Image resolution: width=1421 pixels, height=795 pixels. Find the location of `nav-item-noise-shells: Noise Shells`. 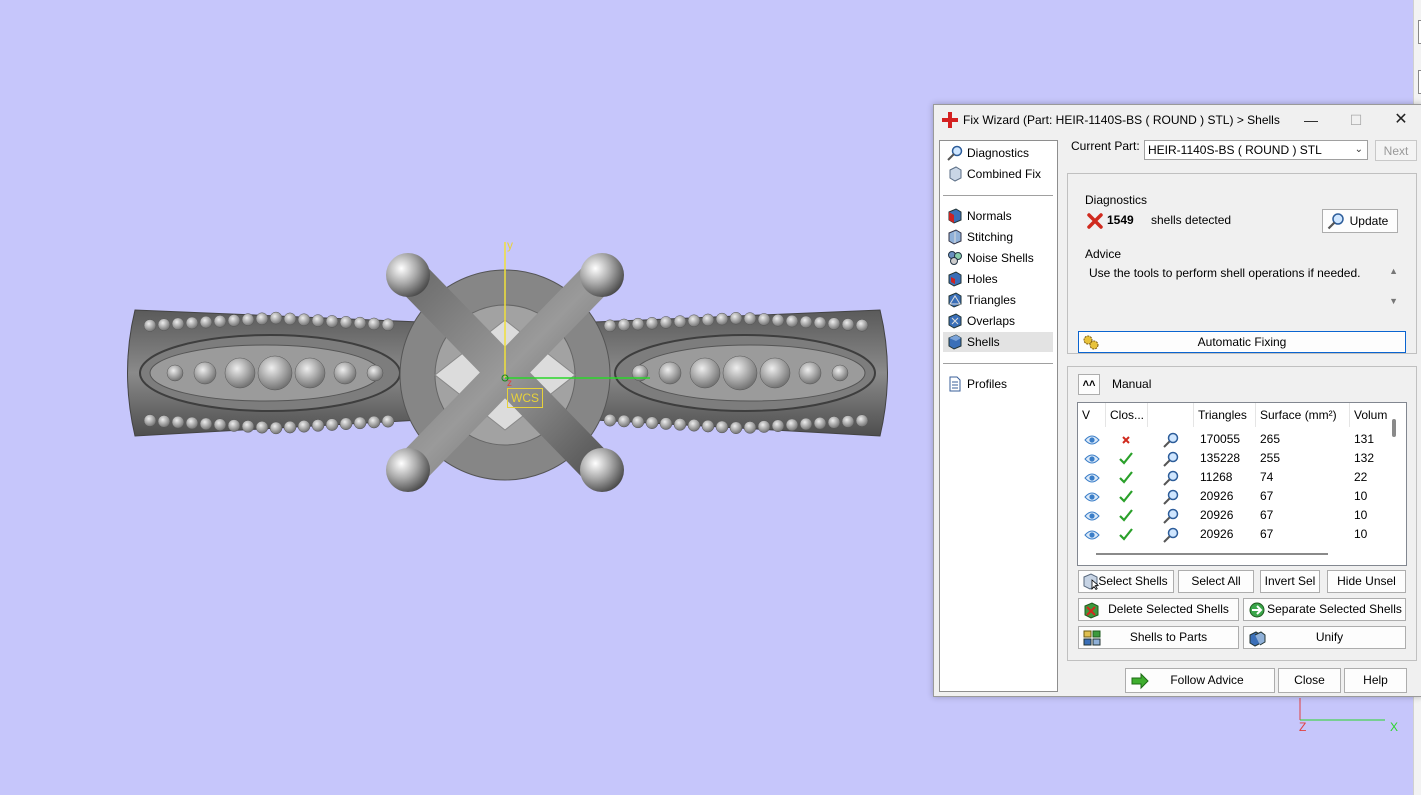

nav-item-noise-shells: Noise Shells is located at coordinates (998, 258).